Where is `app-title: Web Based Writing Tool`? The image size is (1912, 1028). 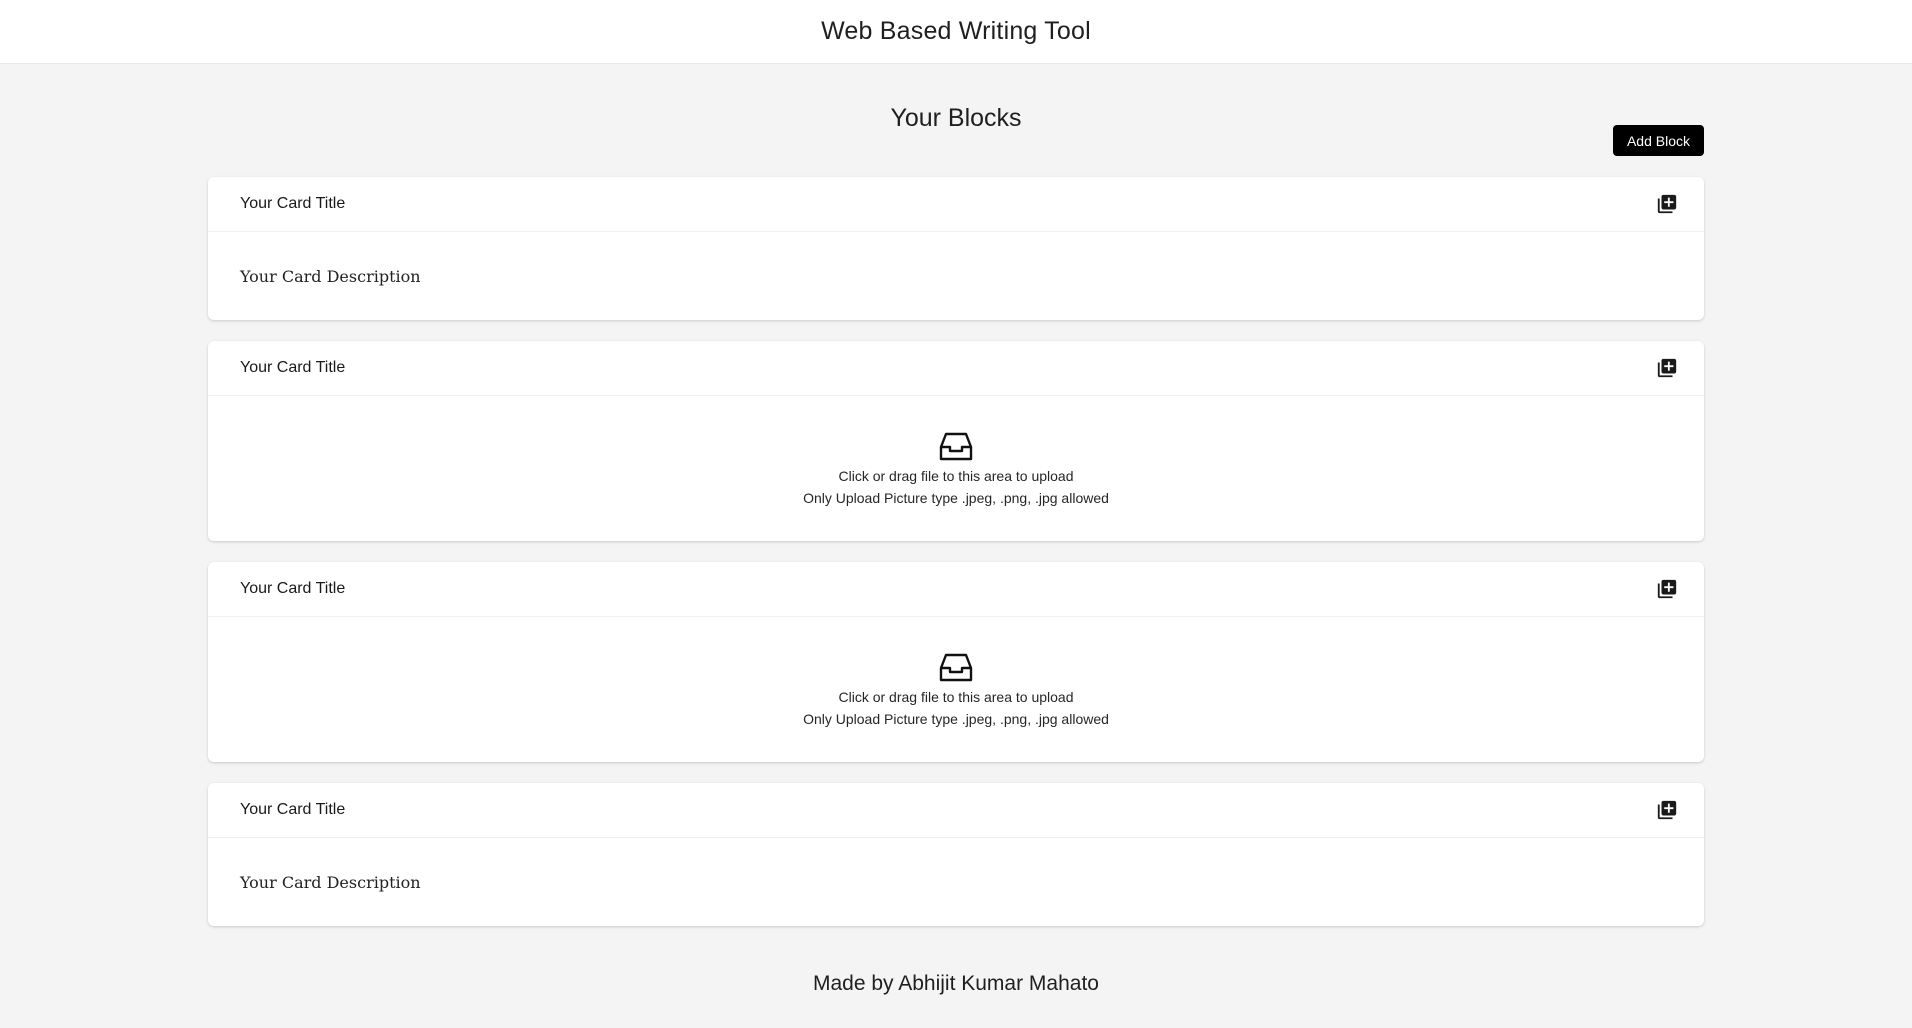 app-title: Web Based Writing Tool is located at coordinates (956, 31).